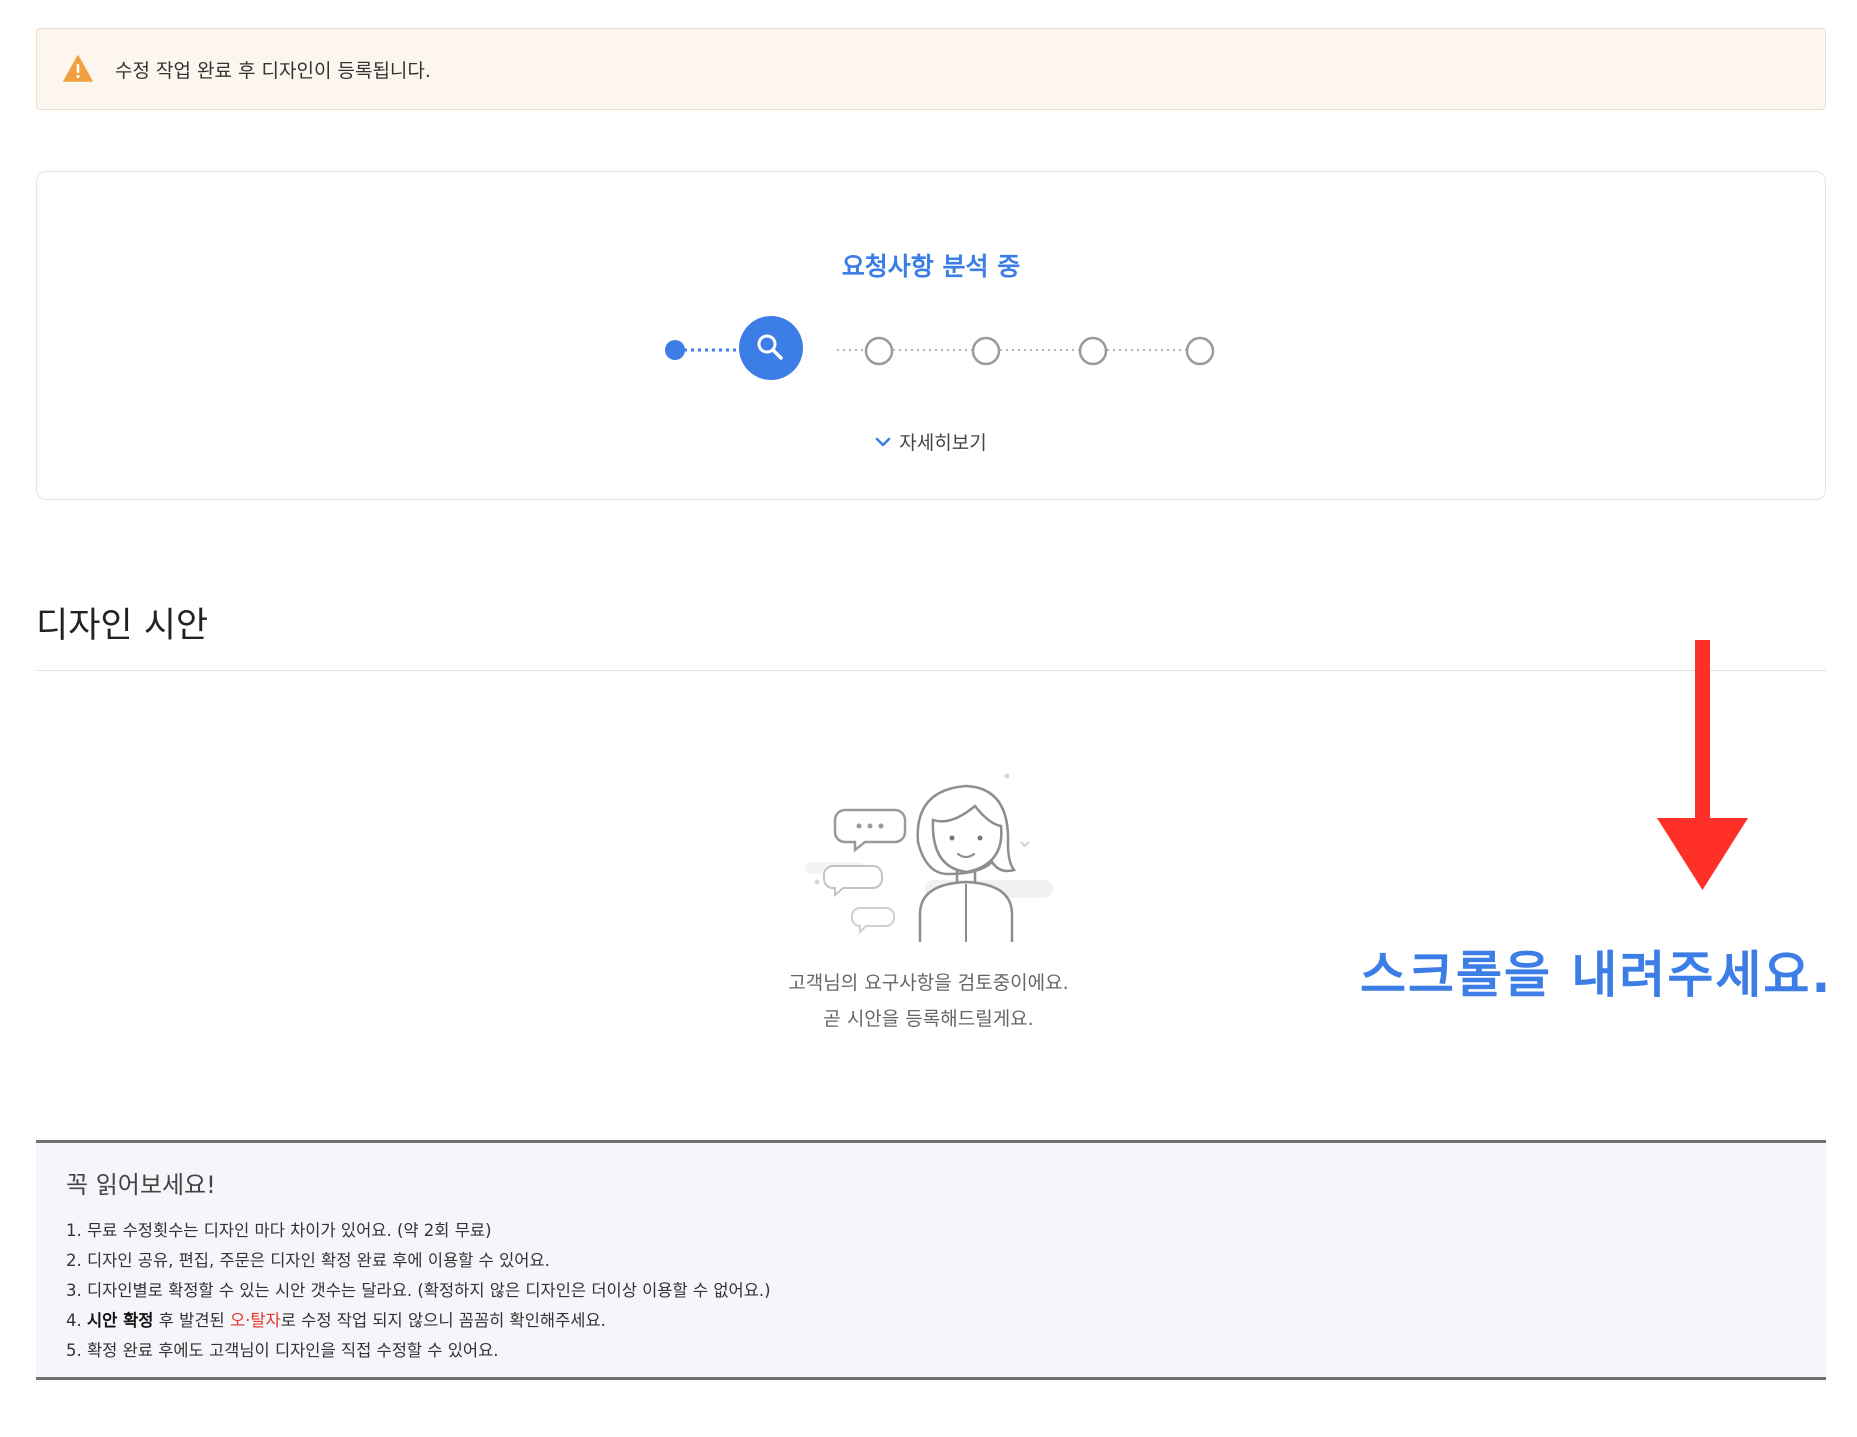 The width and height of the screenshot is (1857, 1437). I want to click on scroll-down-arrow-icon, so click(1702, 765).